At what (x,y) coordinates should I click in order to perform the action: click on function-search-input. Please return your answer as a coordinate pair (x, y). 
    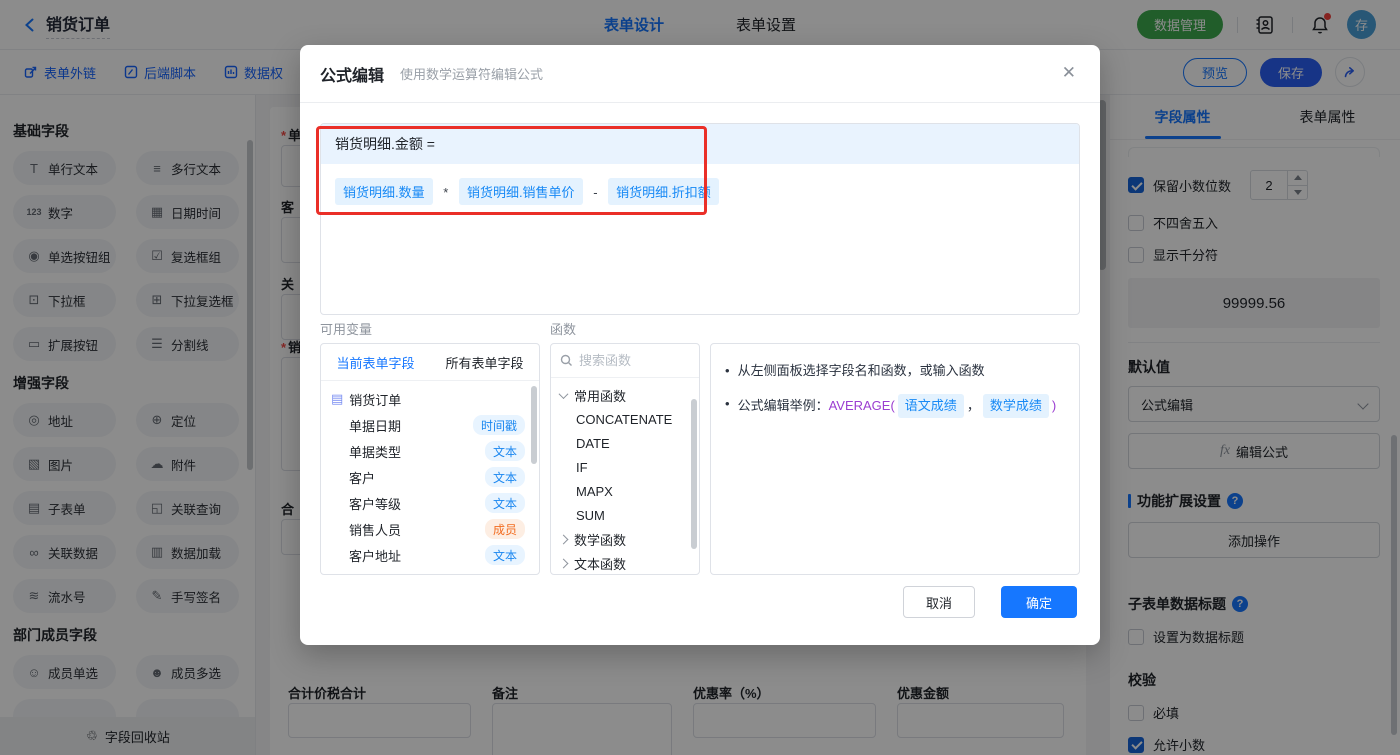
    Looking at the image, I should click on (629, 360).